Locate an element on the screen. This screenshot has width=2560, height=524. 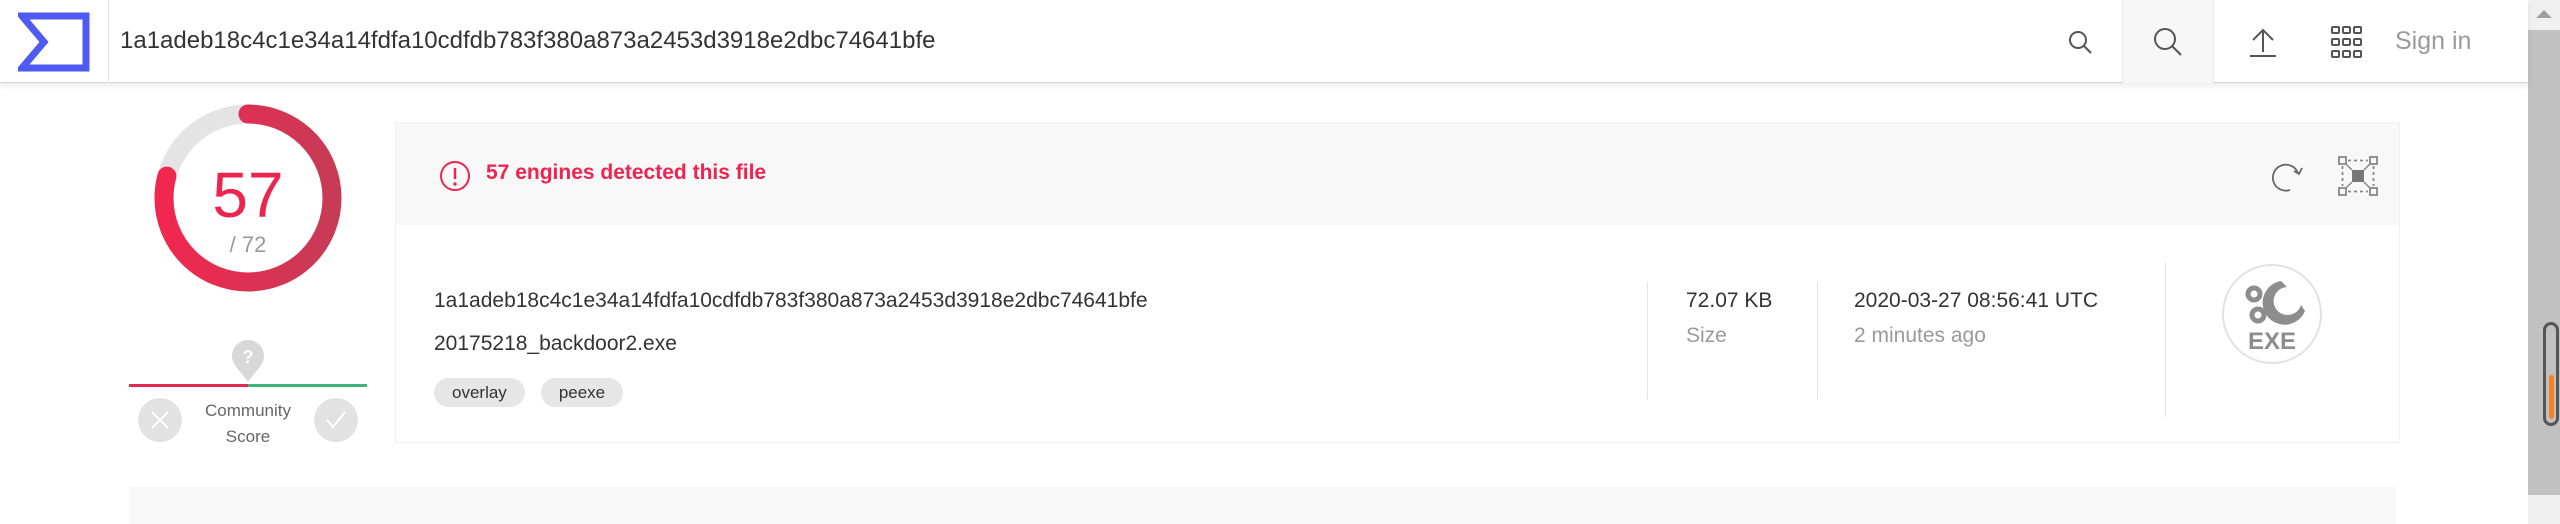
search-input is located at coordinates (1070, 41).